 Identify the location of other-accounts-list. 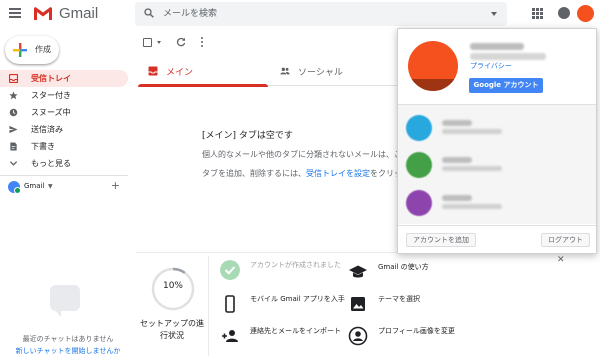
(497, 164).